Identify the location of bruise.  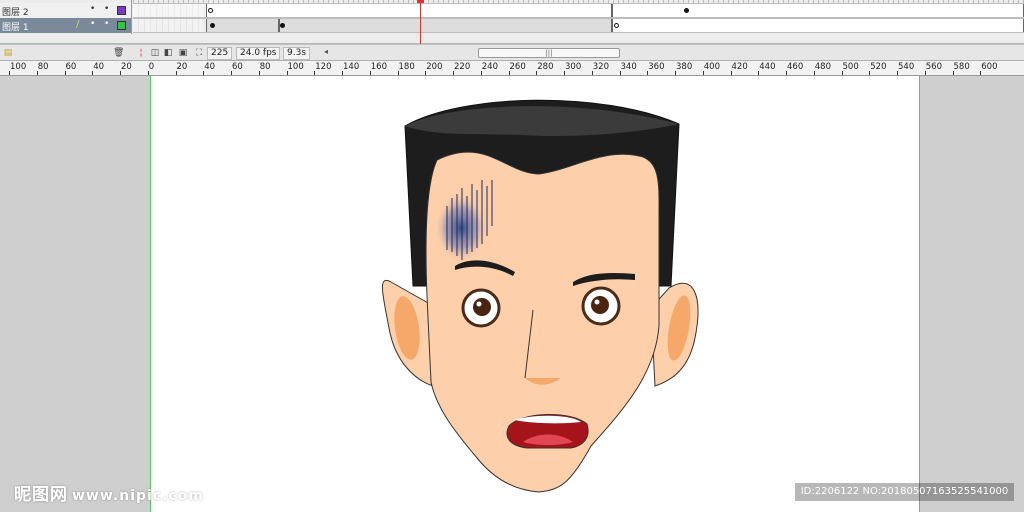
(461, 228).